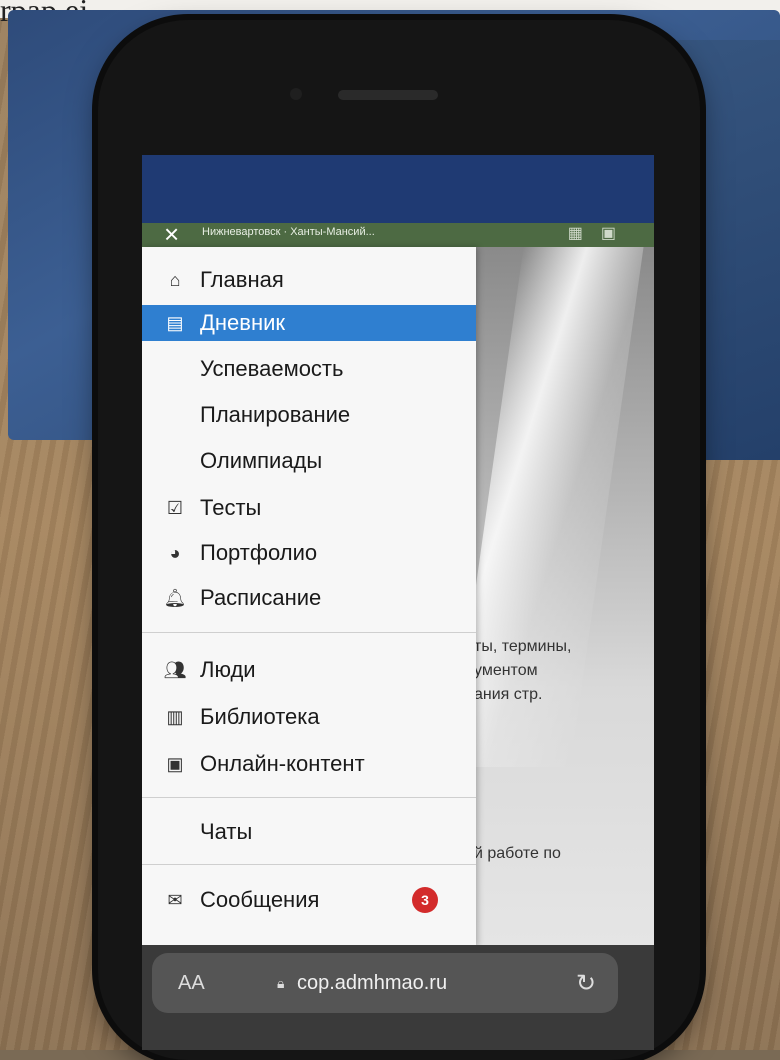 The width and height of the screenshot is (780, 1060). I want to click on menu-item-library: ▥ Библиотека, so click(309, 717).